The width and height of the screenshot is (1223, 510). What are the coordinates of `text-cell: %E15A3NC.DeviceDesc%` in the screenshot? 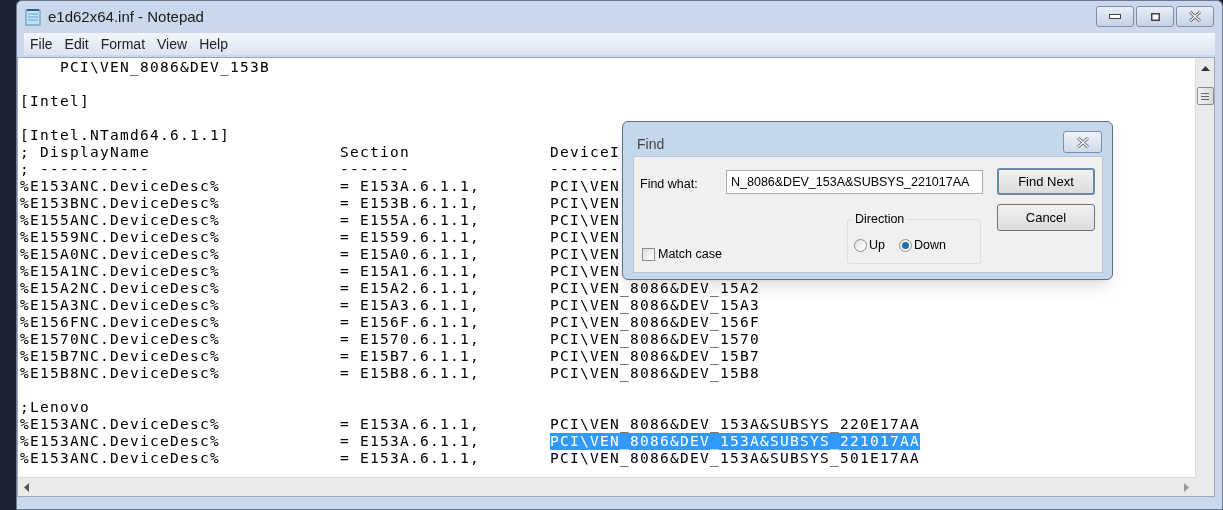 It's located at (120, 305).